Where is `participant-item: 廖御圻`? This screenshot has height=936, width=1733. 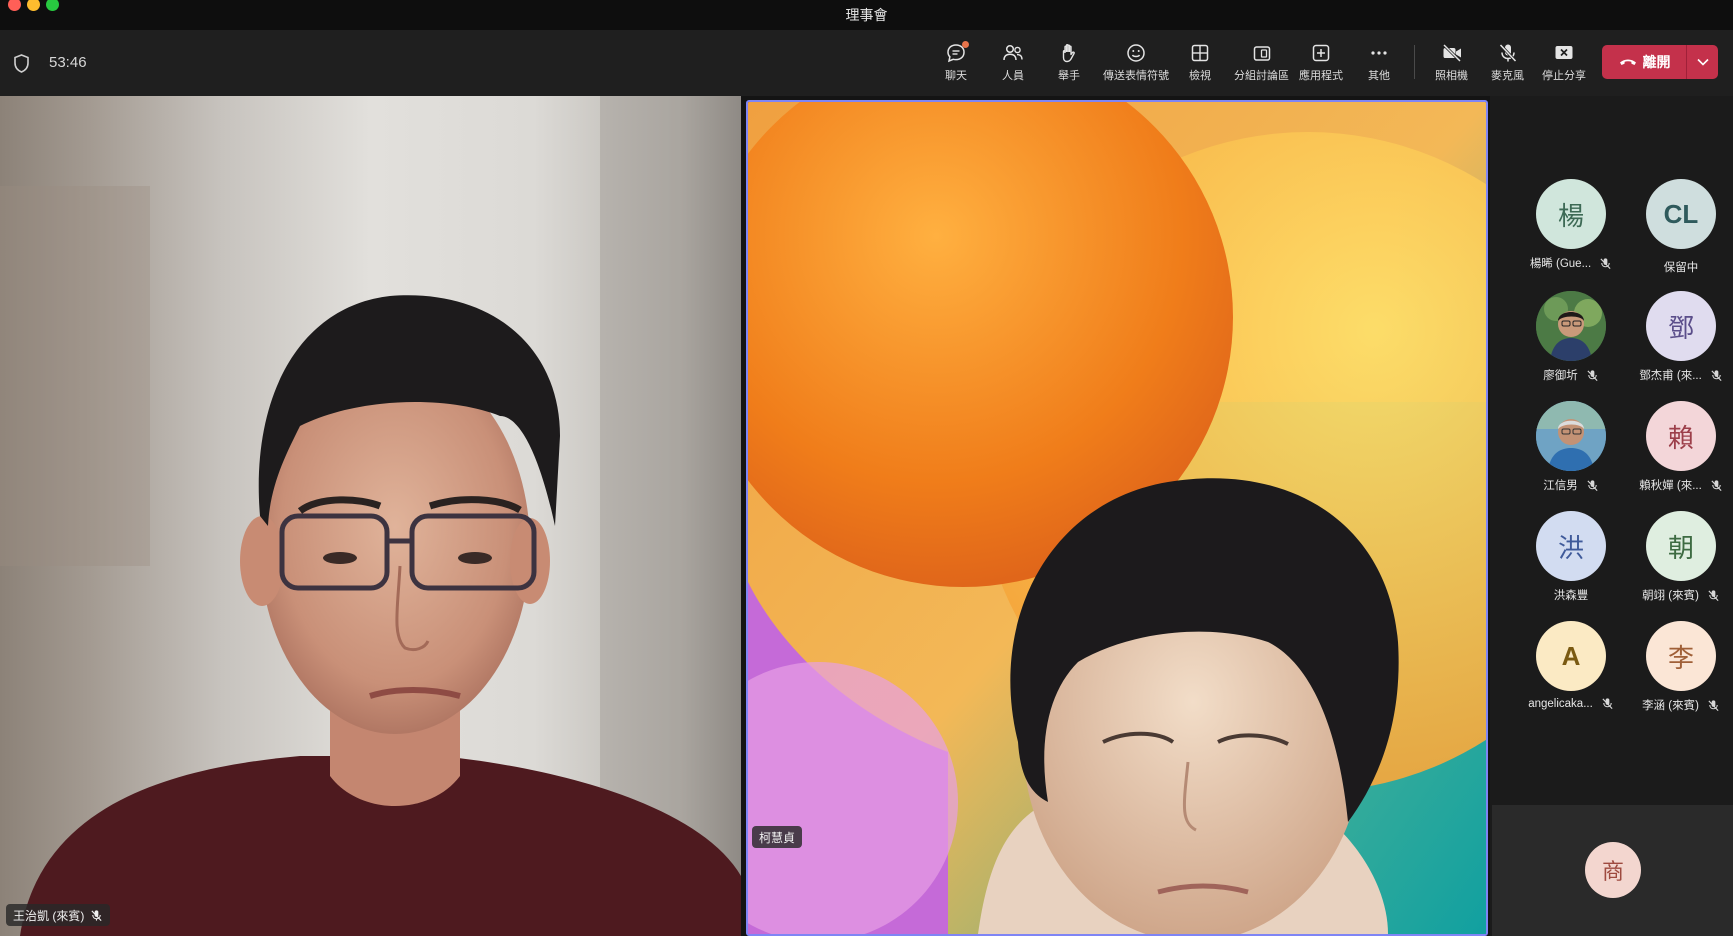 participant-item: 廖御圻 is located at coordinates (1571, 337).